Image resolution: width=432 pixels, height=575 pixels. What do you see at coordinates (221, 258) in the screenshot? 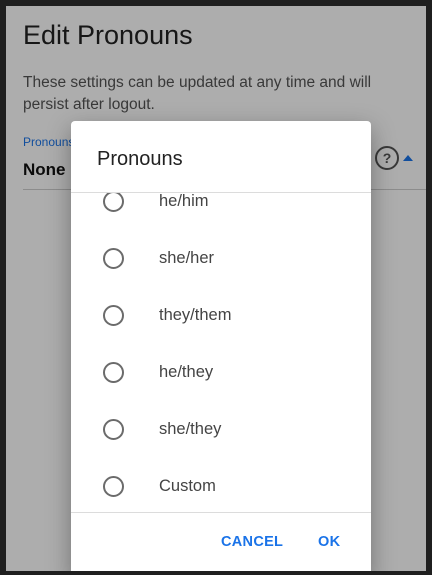
I see `option-she-her: she/her` at bounding box center [221, 258].